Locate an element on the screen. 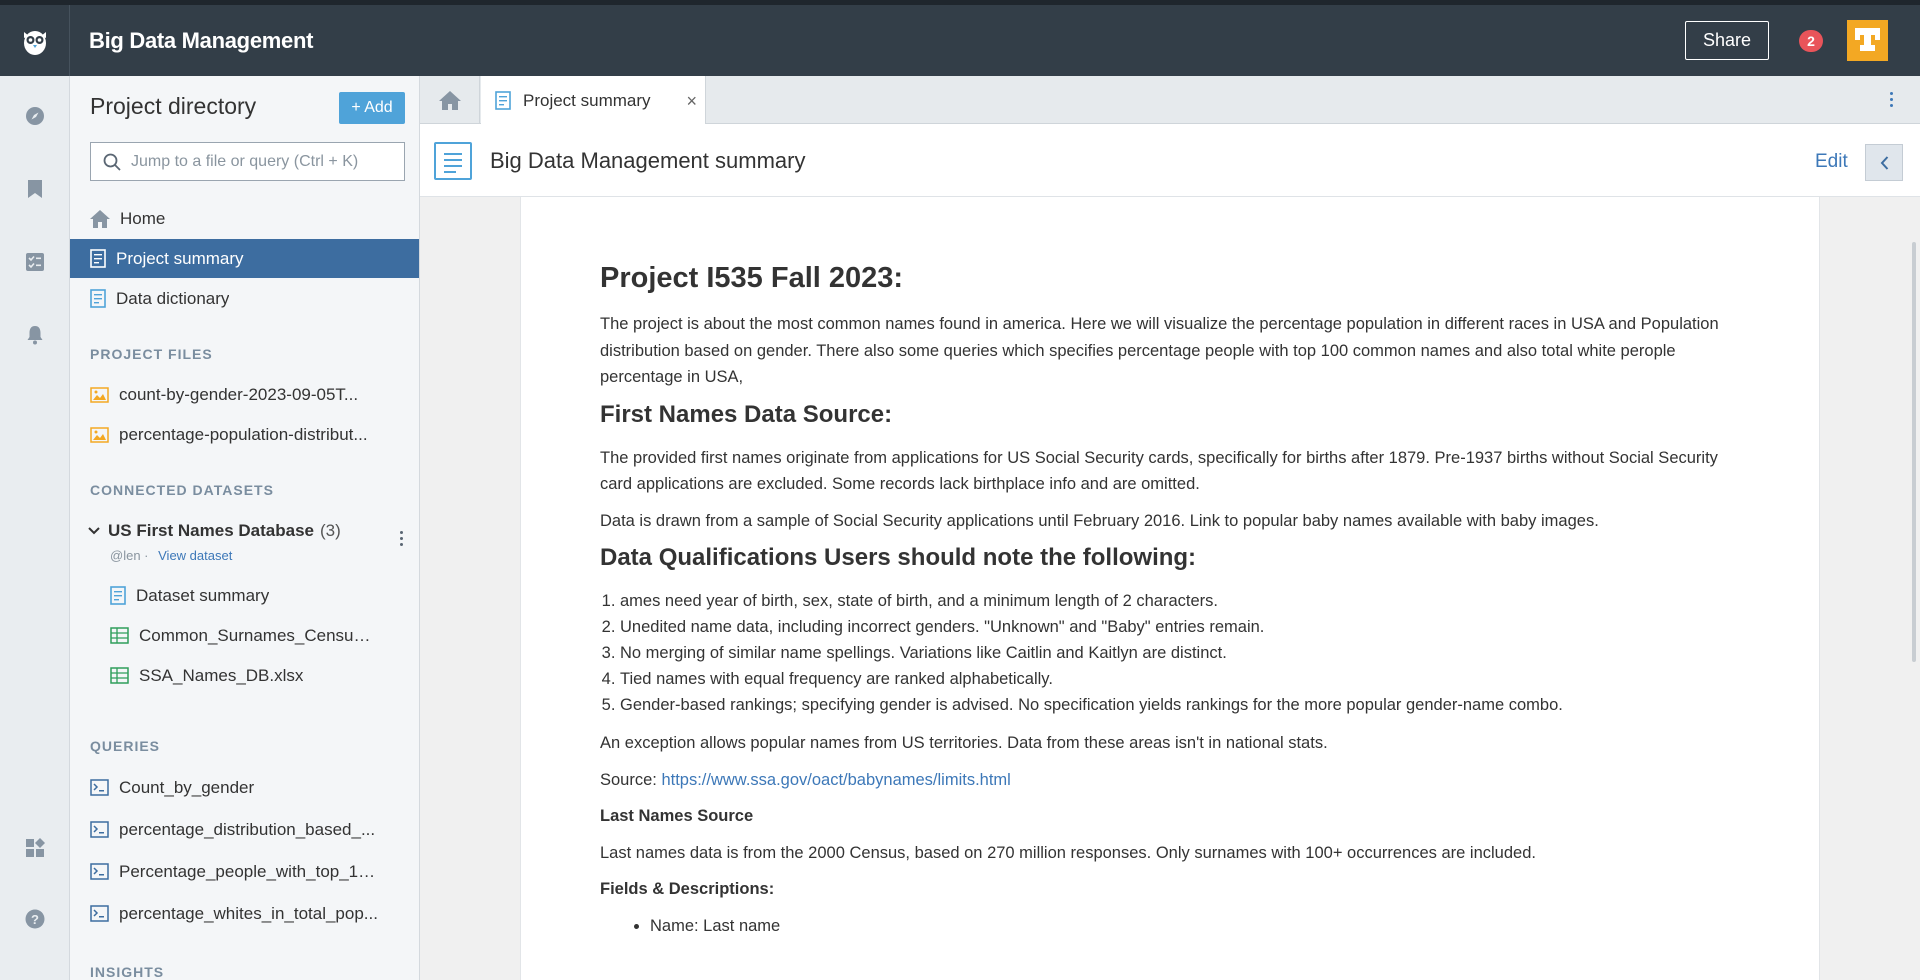 The height and width of the screenshot is (980, 1920). edit-button: Edit is located at coordinates (1831, 162).